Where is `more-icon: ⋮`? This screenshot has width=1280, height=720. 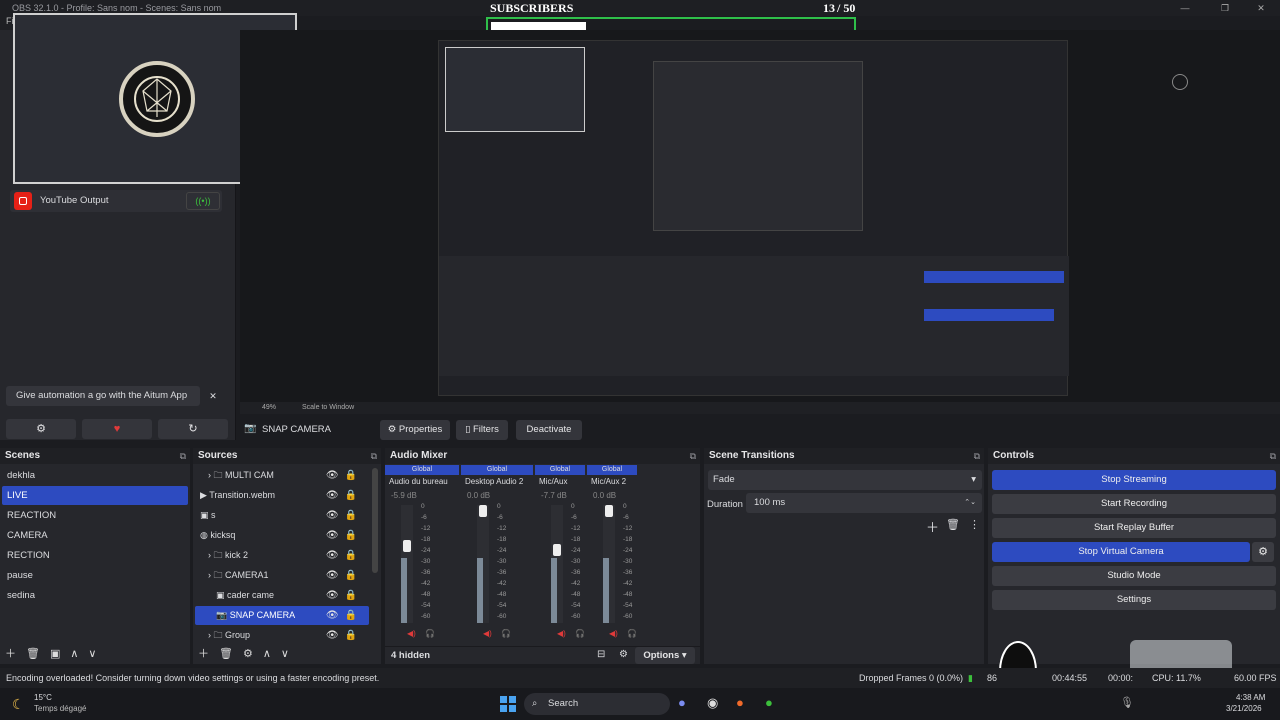 more-icon: ⋮ is located at coordinates (974, 524).